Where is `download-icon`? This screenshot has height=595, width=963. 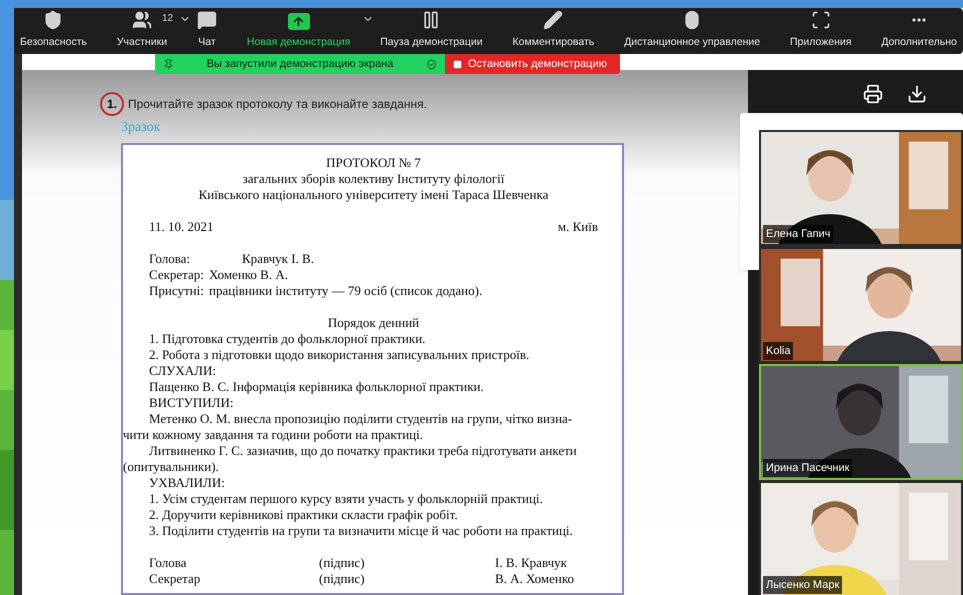 download-icon is located at coordinates (917, 94).